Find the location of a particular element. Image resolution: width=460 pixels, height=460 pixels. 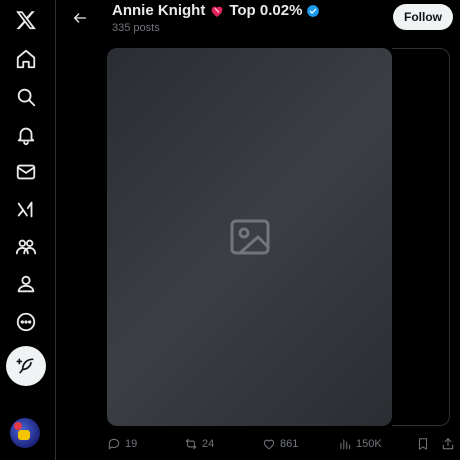

repost-button: 24 is located at coordinates (199, 444).